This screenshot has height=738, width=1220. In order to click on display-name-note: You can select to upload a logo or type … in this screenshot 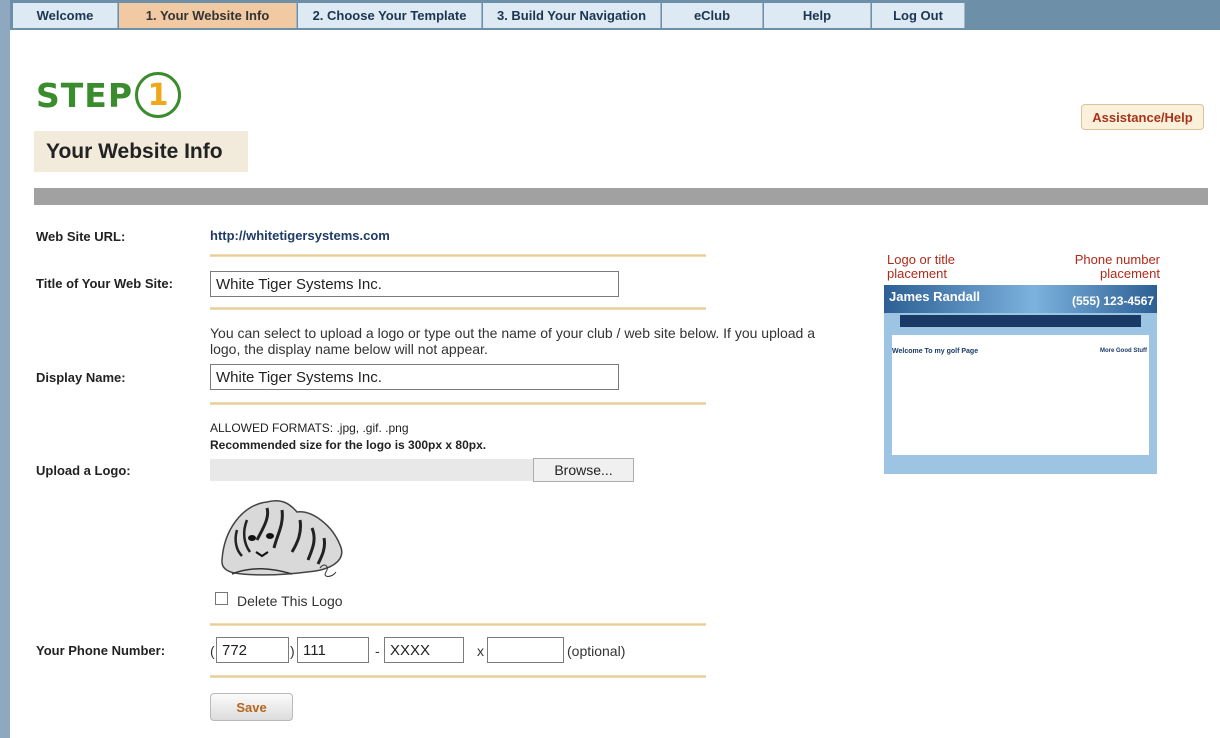, I will do `click(512, 341)`.